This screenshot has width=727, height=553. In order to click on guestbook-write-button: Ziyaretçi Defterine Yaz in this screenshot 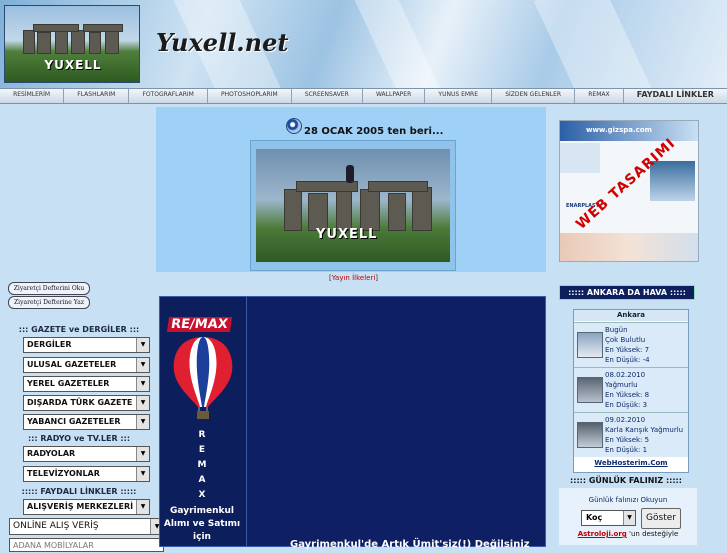, I will do `click(49, 302)`.